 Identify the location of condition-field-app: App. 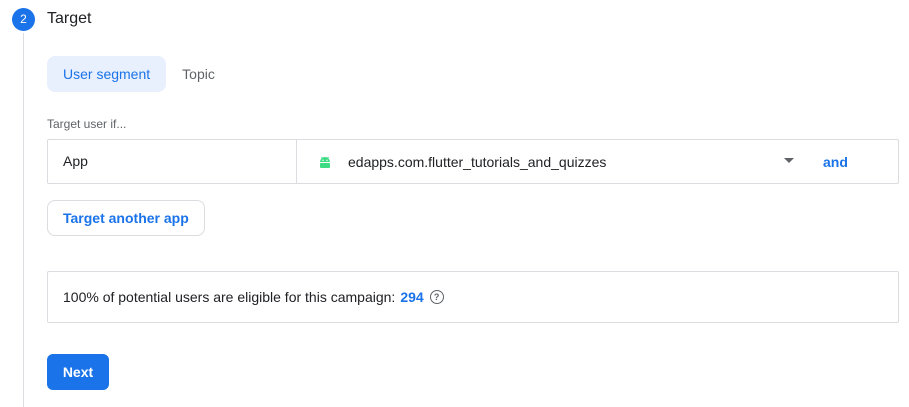
(172, 161).